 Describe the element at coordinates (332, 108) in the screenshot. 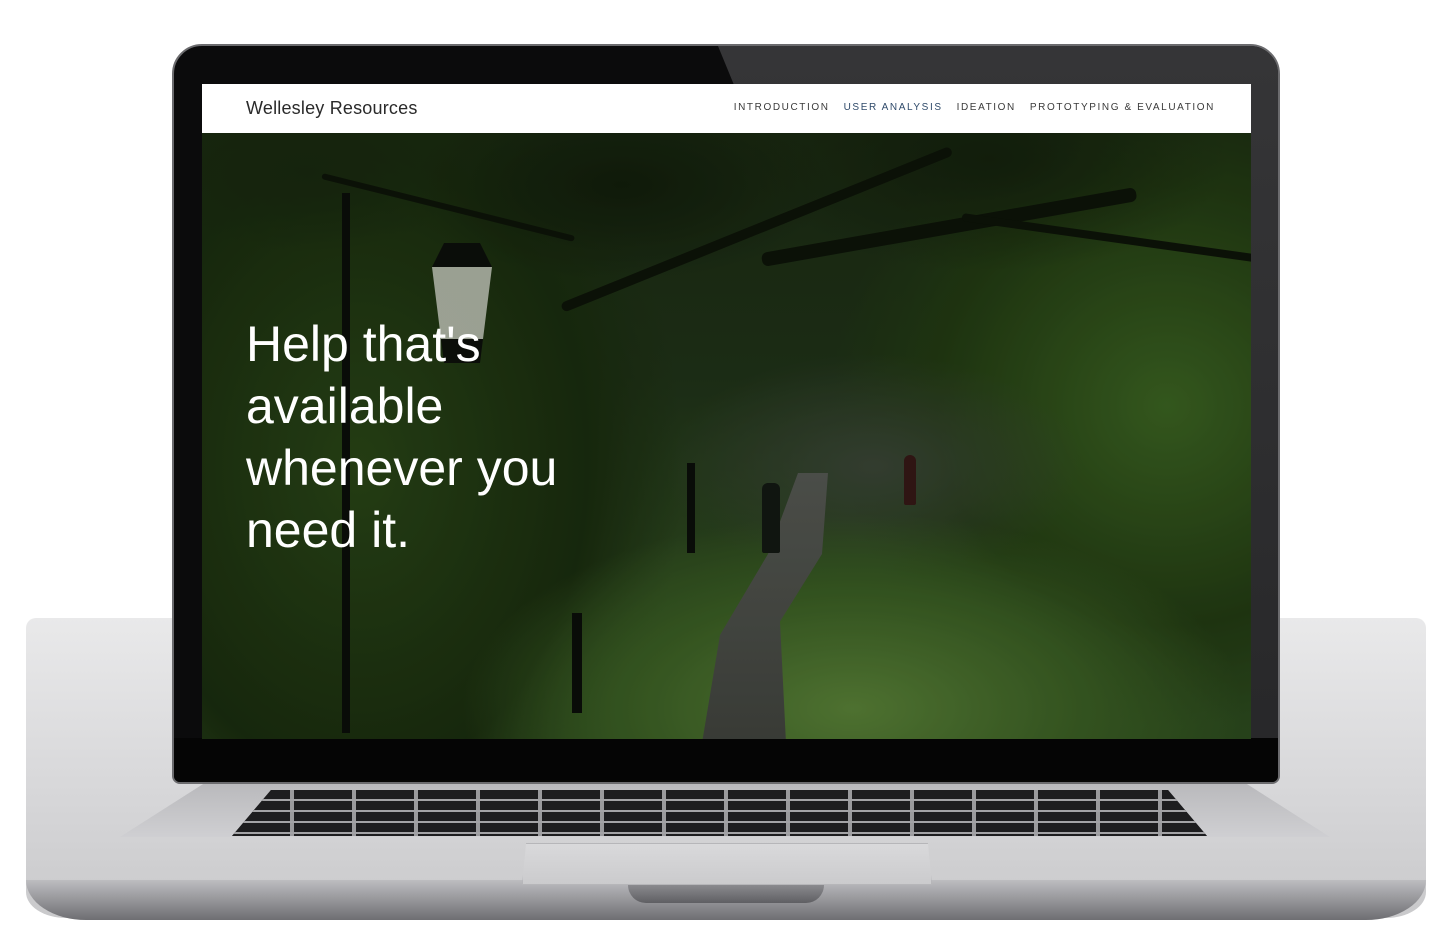

I see `site-brand-link: Wellesley Resources` at that location.